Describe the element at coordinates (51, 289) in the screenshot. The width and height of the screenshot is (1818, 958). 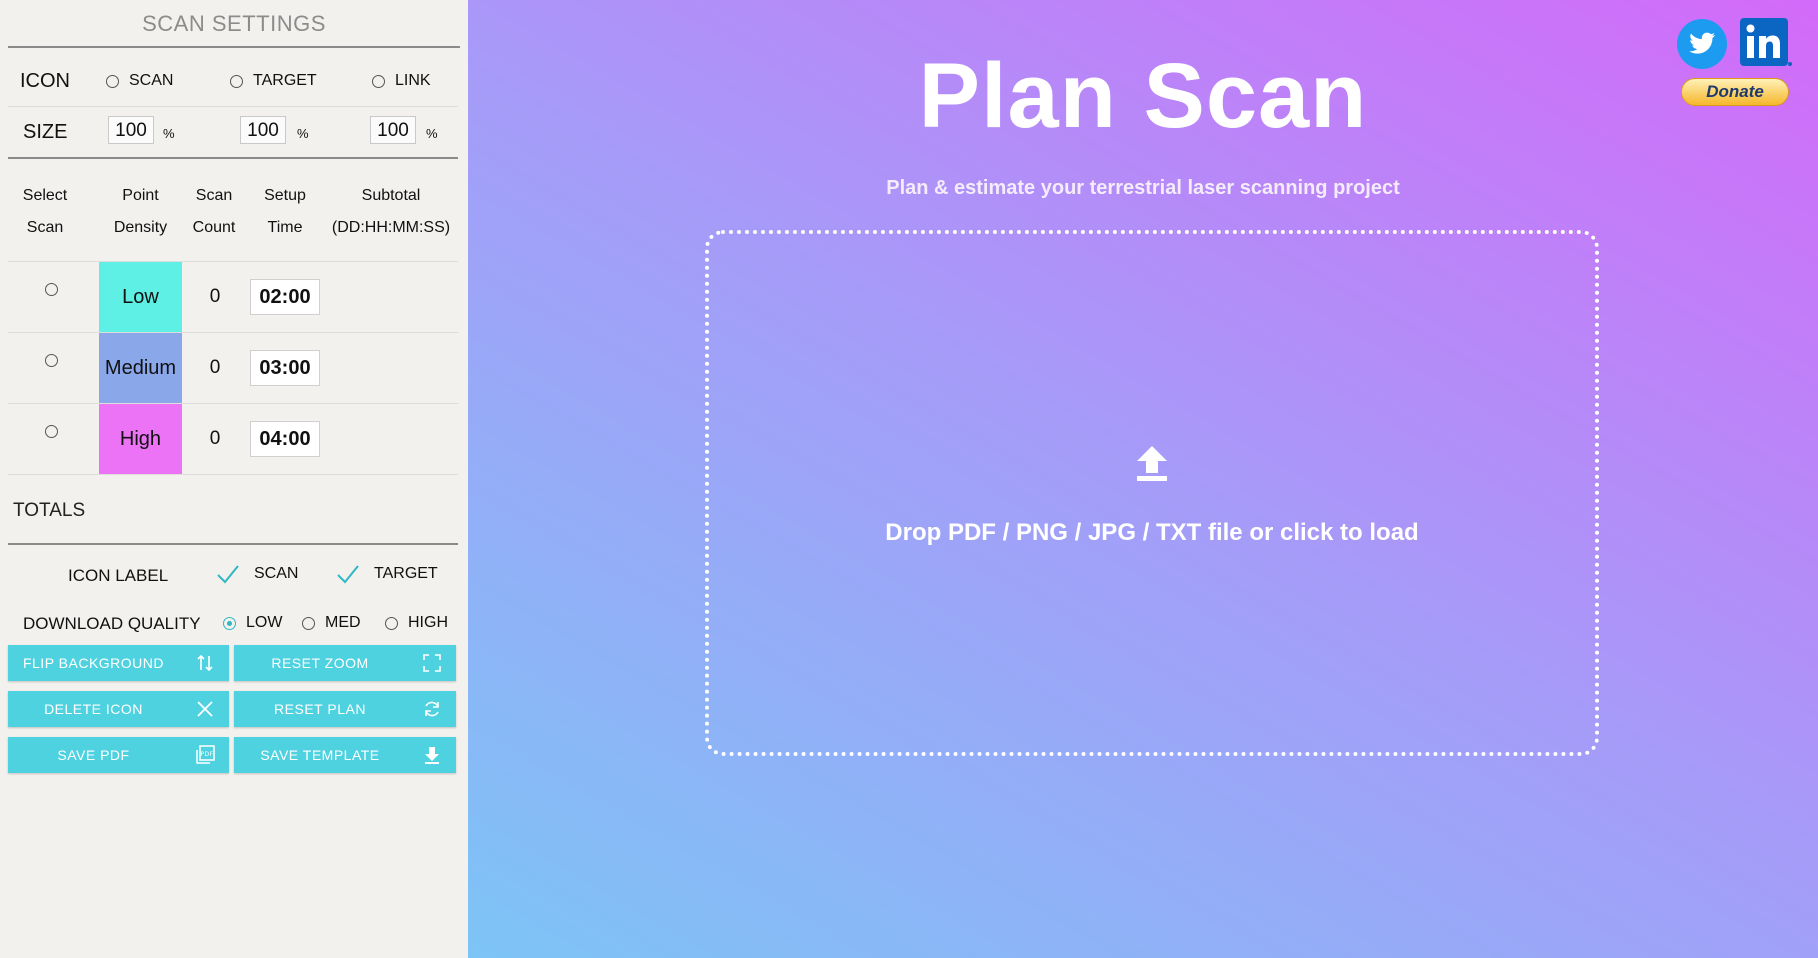
I see `select-scan-low-radio` at that location.